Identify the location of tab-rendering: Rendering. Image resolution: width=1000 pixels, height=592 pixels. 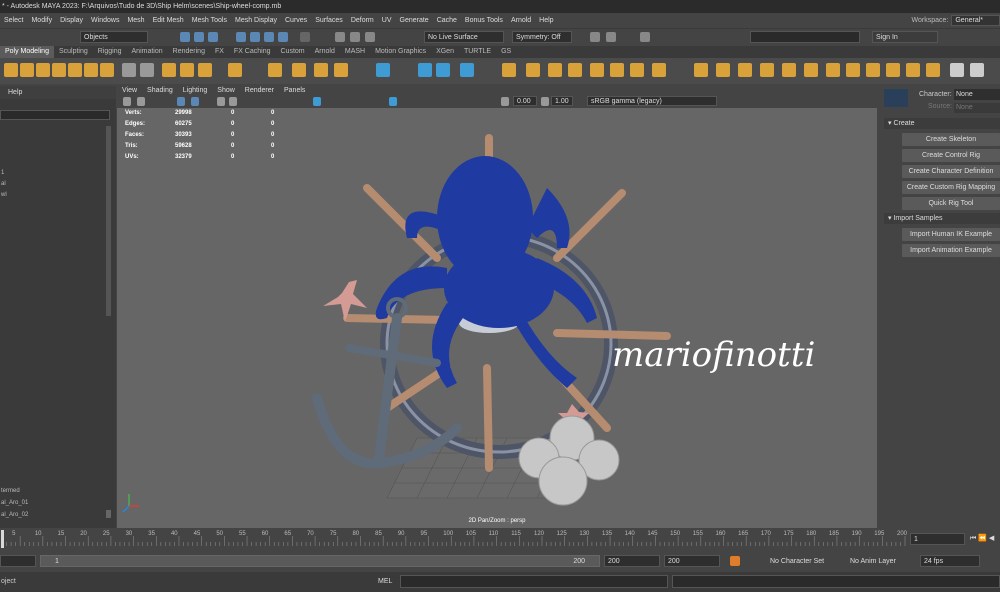
(189, 52).